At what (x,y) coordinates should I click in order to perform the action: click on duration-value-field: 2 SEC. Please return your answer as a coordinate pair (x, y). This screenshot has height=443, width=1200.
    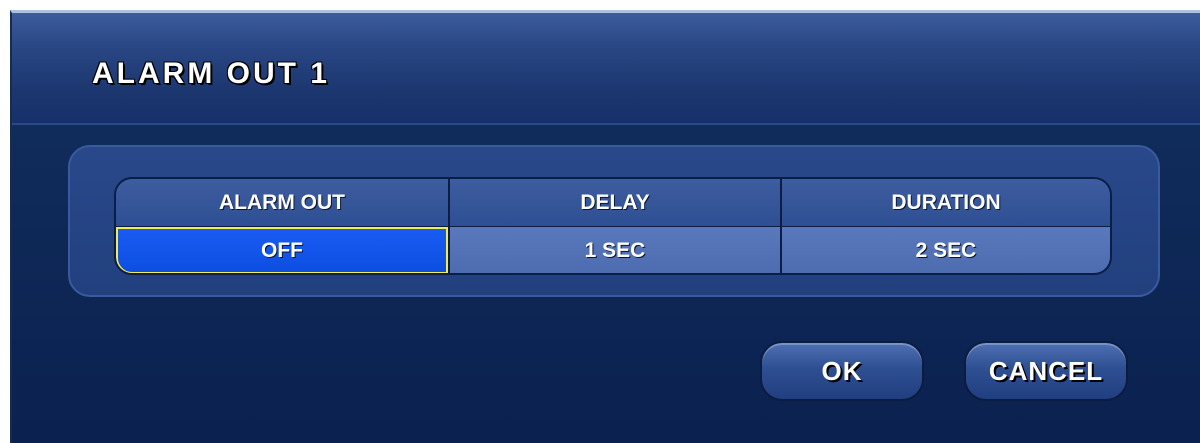
    Looking at the image, I should click on (945, 250).